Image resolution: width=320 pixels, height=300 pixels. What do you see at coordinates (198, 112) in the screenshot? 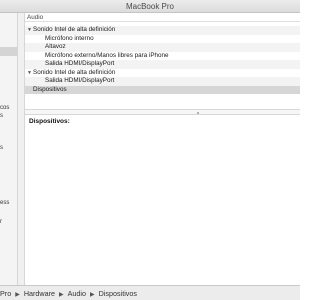
I see `splitter-handle-icon` at bounding box center [198, 112].